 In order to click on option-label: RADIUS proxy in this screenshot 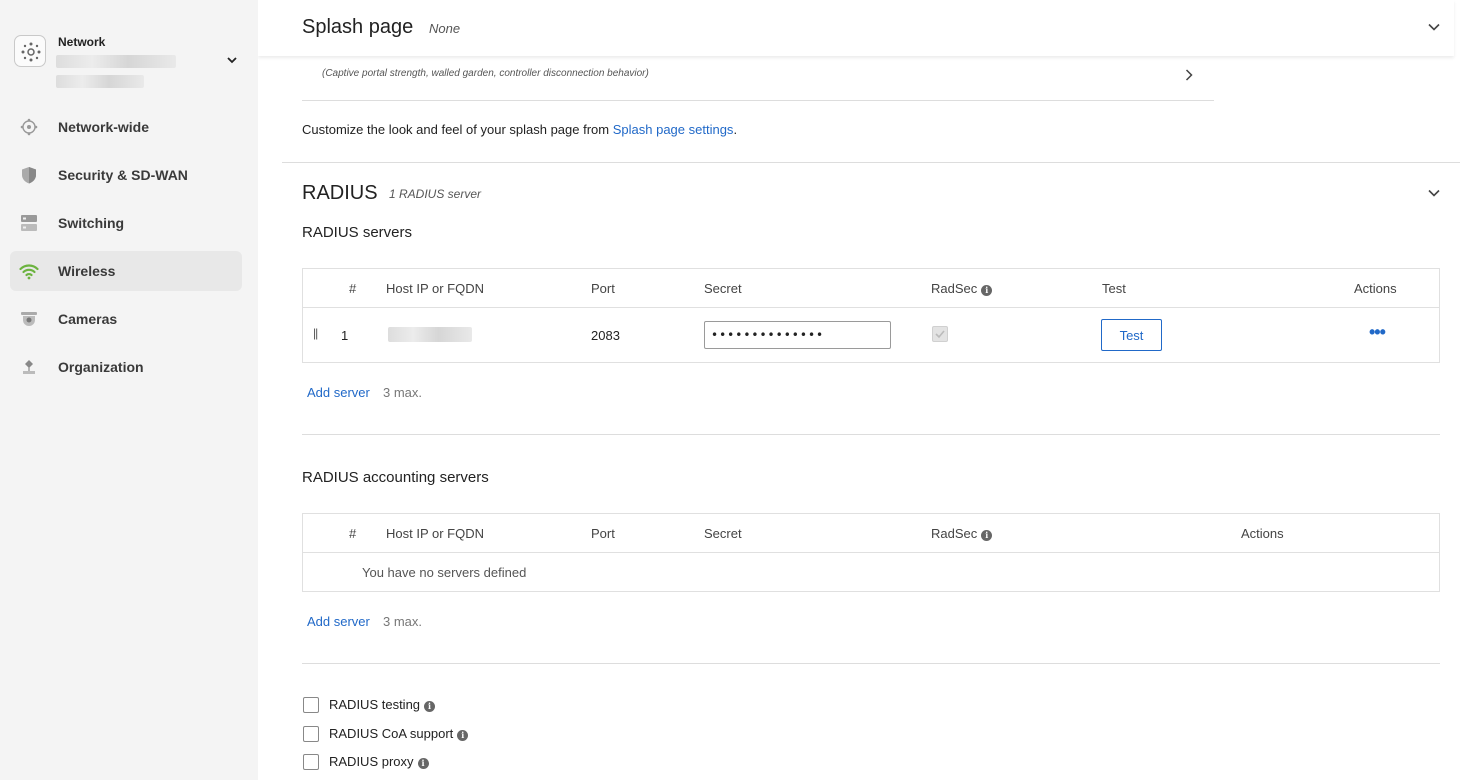, I will do `click(371, 761)`.